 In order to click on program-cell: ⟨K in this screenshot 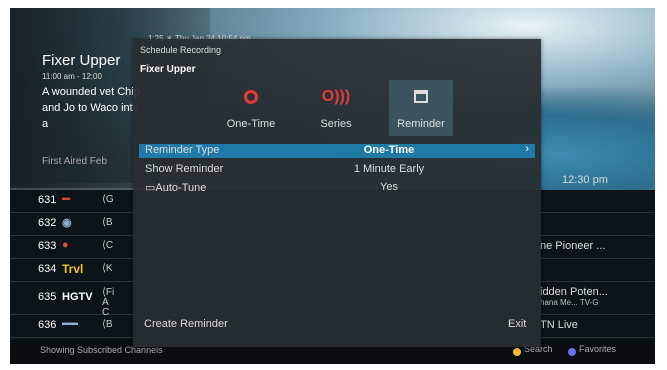, I will do `click(107, 268)`.